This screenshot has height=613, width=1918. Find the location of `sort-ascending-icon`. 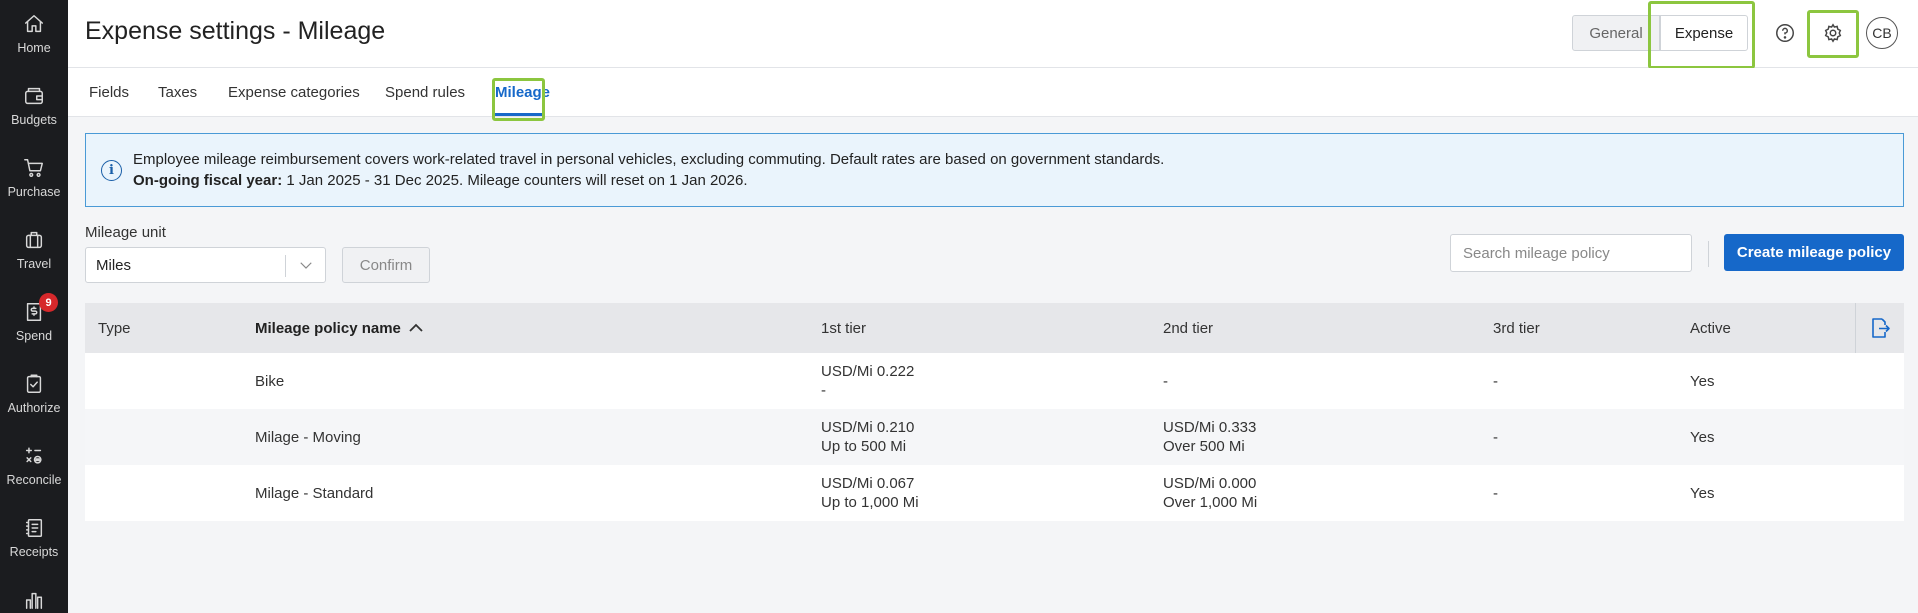

sort-ascending-icon is located at coordinates (416, 328).